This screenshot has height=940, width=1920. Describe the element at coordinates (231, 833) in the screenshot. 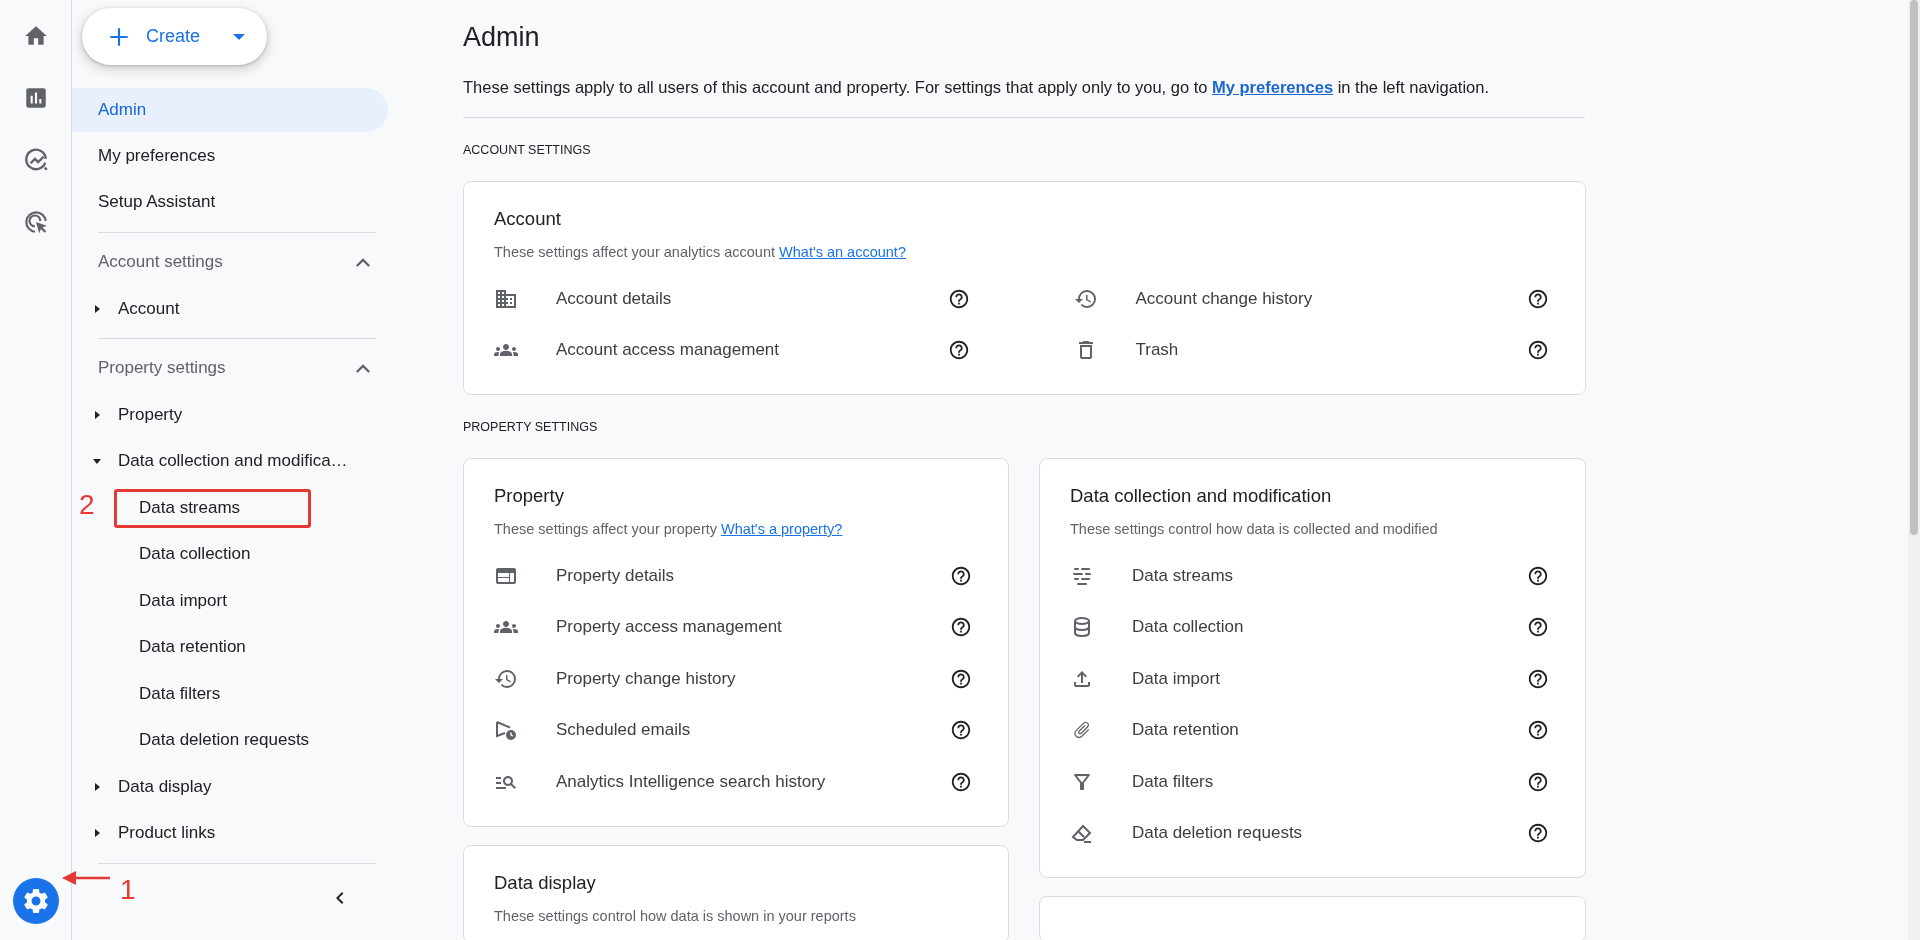

I see `nav-item: Product links` at that location.